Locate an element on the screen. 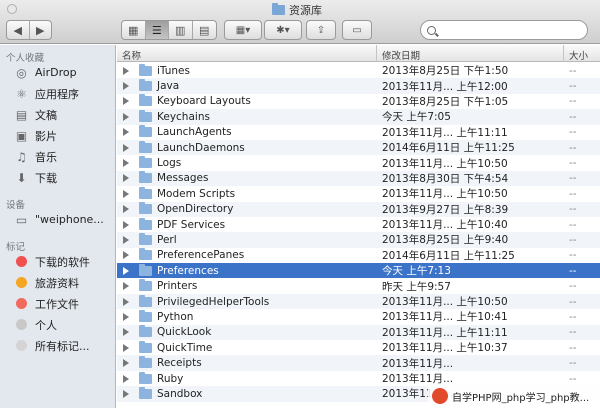 Image resolution: width=600 pixels, height=408 pixels. share-button: ⇪ is located at coordinates (321, 30).